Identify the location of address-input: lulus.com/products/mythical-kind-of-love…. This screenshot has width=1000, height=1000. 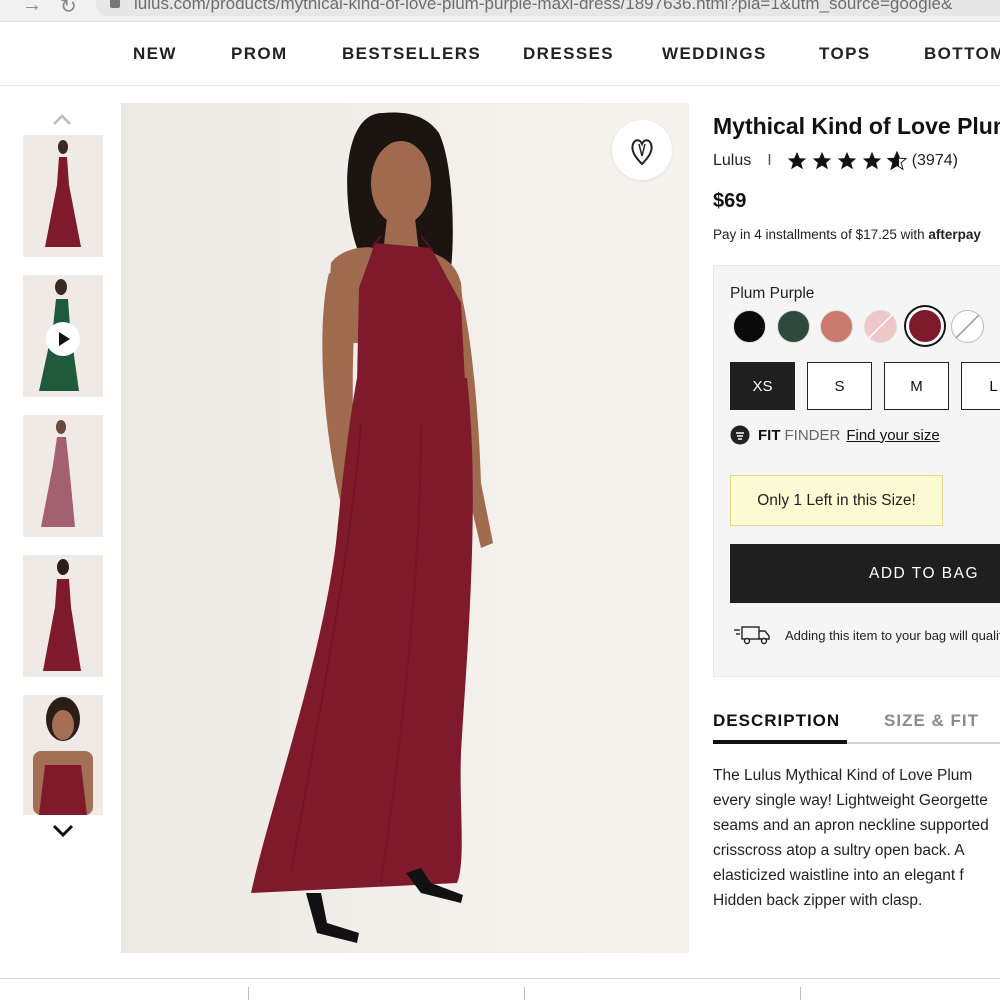
(548, 8).